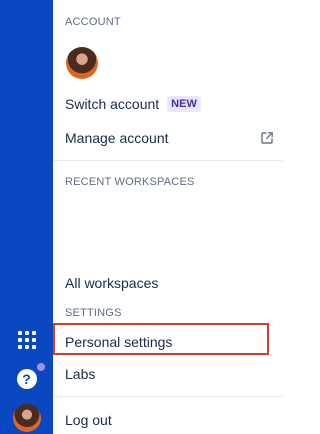 The width and height of the screenshot is (320, 434). Describe the element at coordinates (40, 367) in the screenshot. I see `notification-dot` at that location.